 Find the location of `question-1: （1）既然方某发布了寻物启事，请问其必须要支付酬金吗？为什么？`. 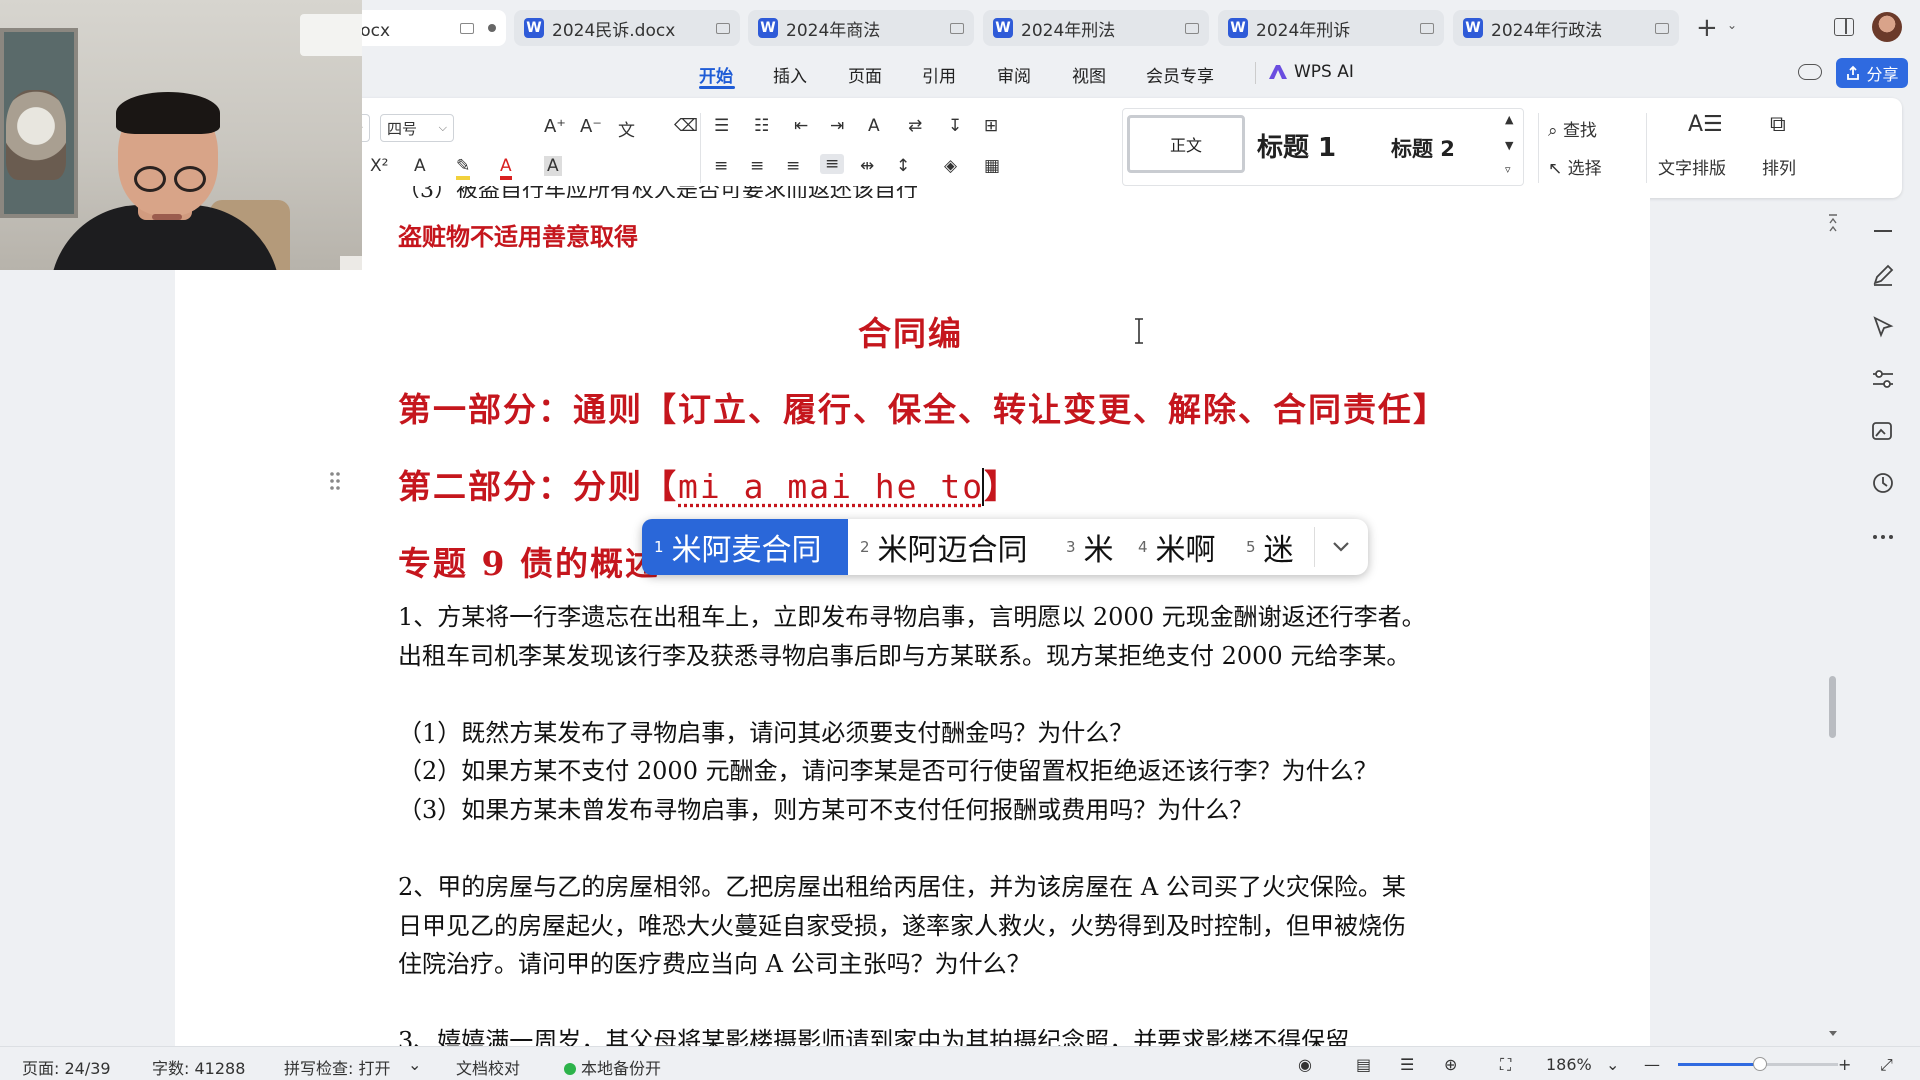

question-1: （1）既然方某发布了寻物启事，请问其必须要支付酬金吗？为什么？ is located at coordinates (766, 733).